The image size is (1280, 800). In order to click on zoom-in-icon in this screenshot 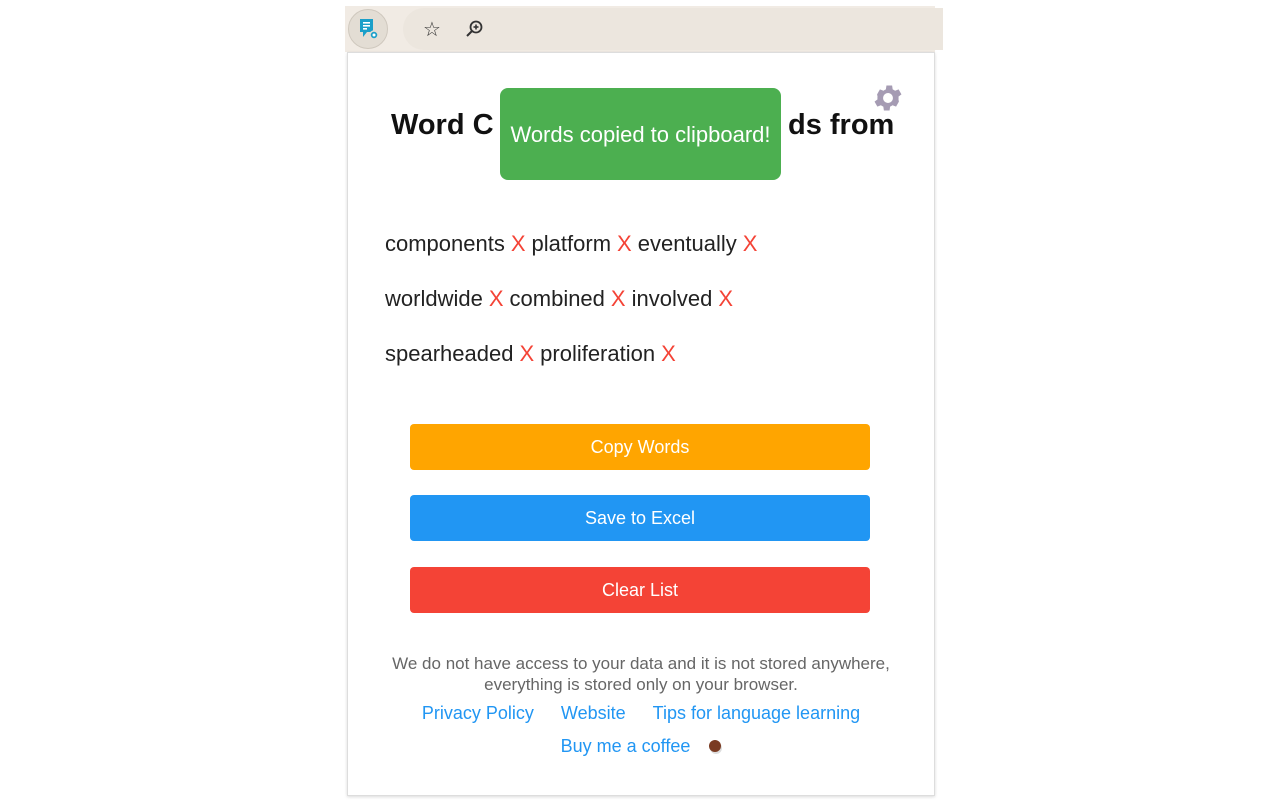, I will do `click(474, 29)`.